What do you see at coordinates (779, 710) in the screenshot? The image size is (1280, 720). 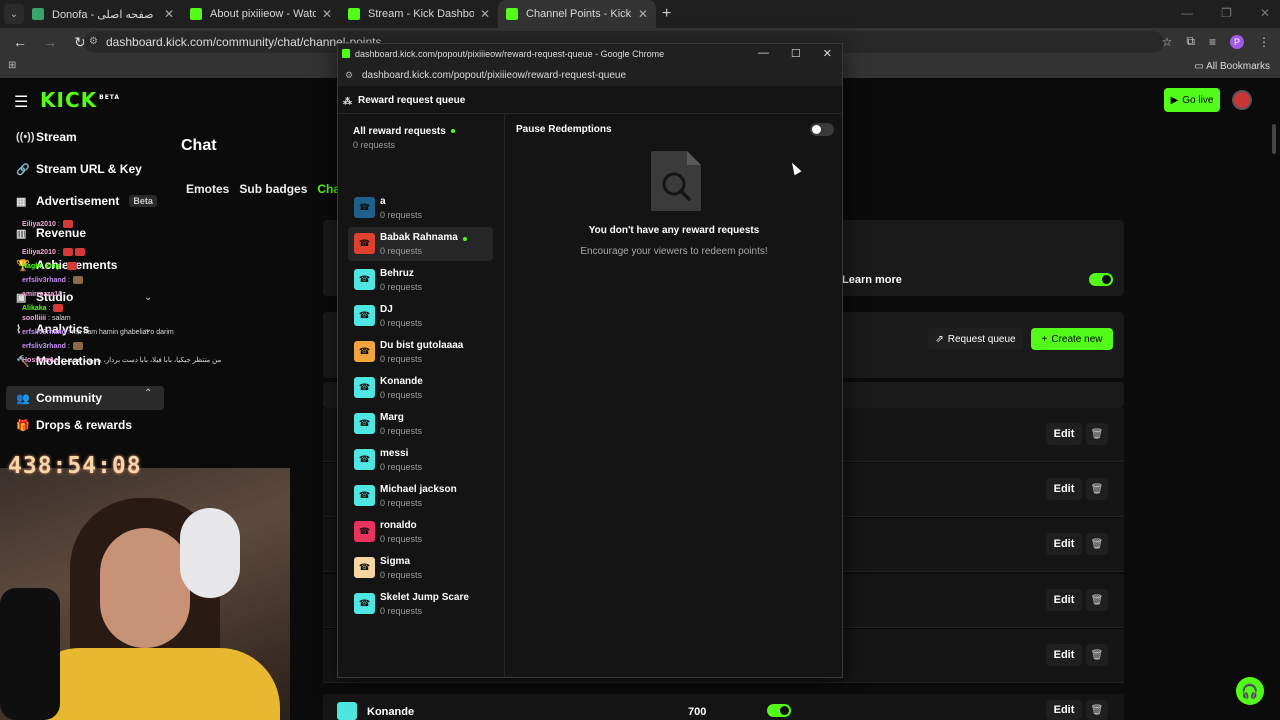 I see `reward-toggle` at bounding box center [779, 710].